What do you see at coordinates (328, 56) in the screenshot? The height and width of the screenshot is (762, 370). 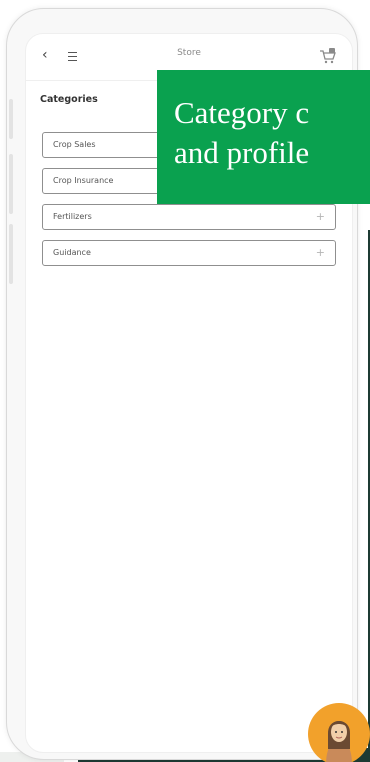 I see `cart-icon` at bounding box center [328, 56].